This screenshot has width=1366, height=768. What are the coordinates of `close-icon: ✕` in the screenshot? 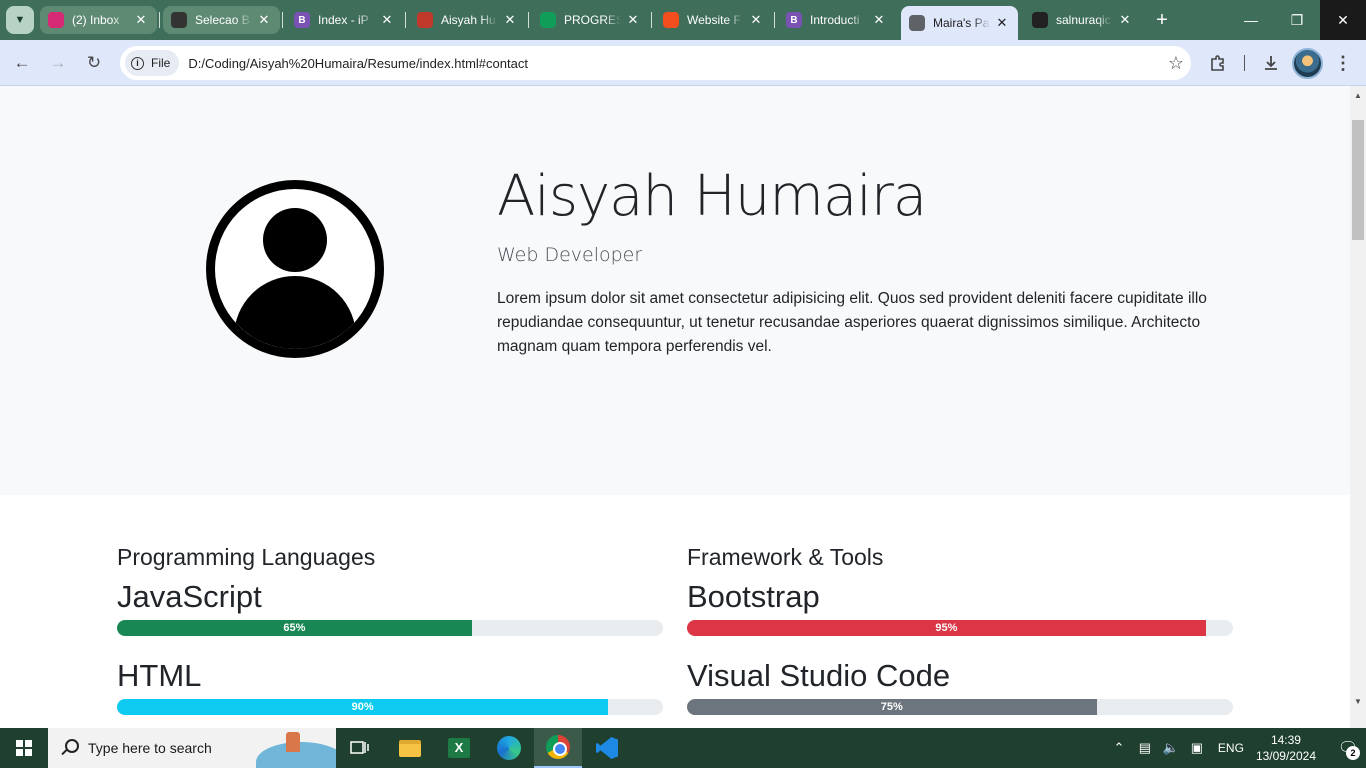 It's located at (1343, 19).